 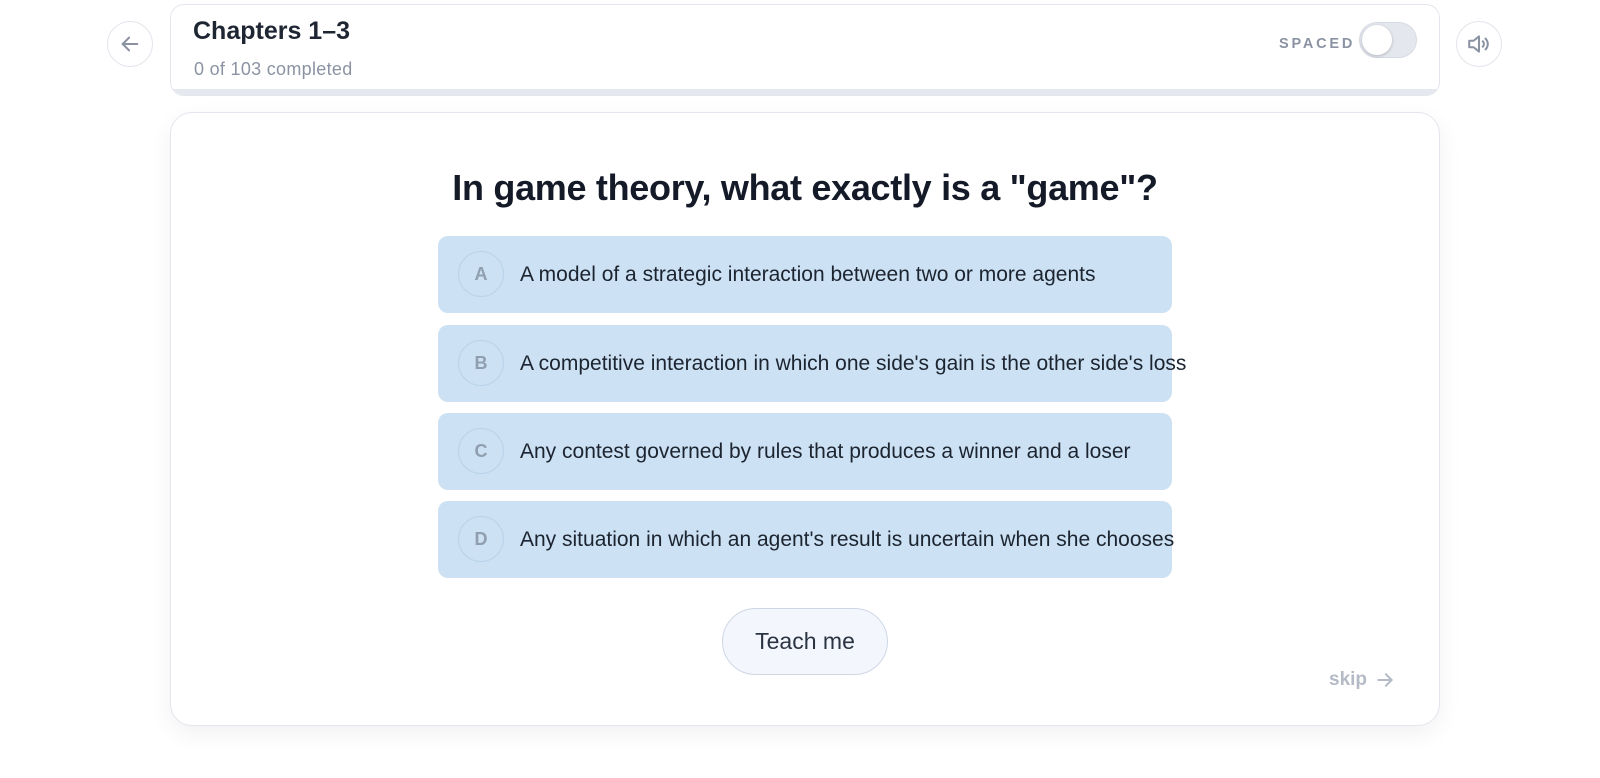 I want to click on sound-button, so click(x=1479, y=44).